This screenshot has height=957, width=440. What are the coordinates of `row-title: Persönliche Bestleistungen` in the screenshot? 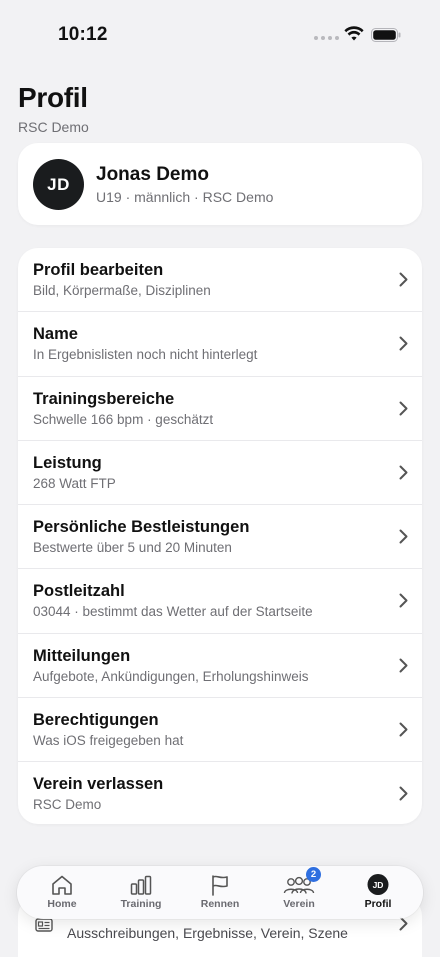 It's located at (141, 527).